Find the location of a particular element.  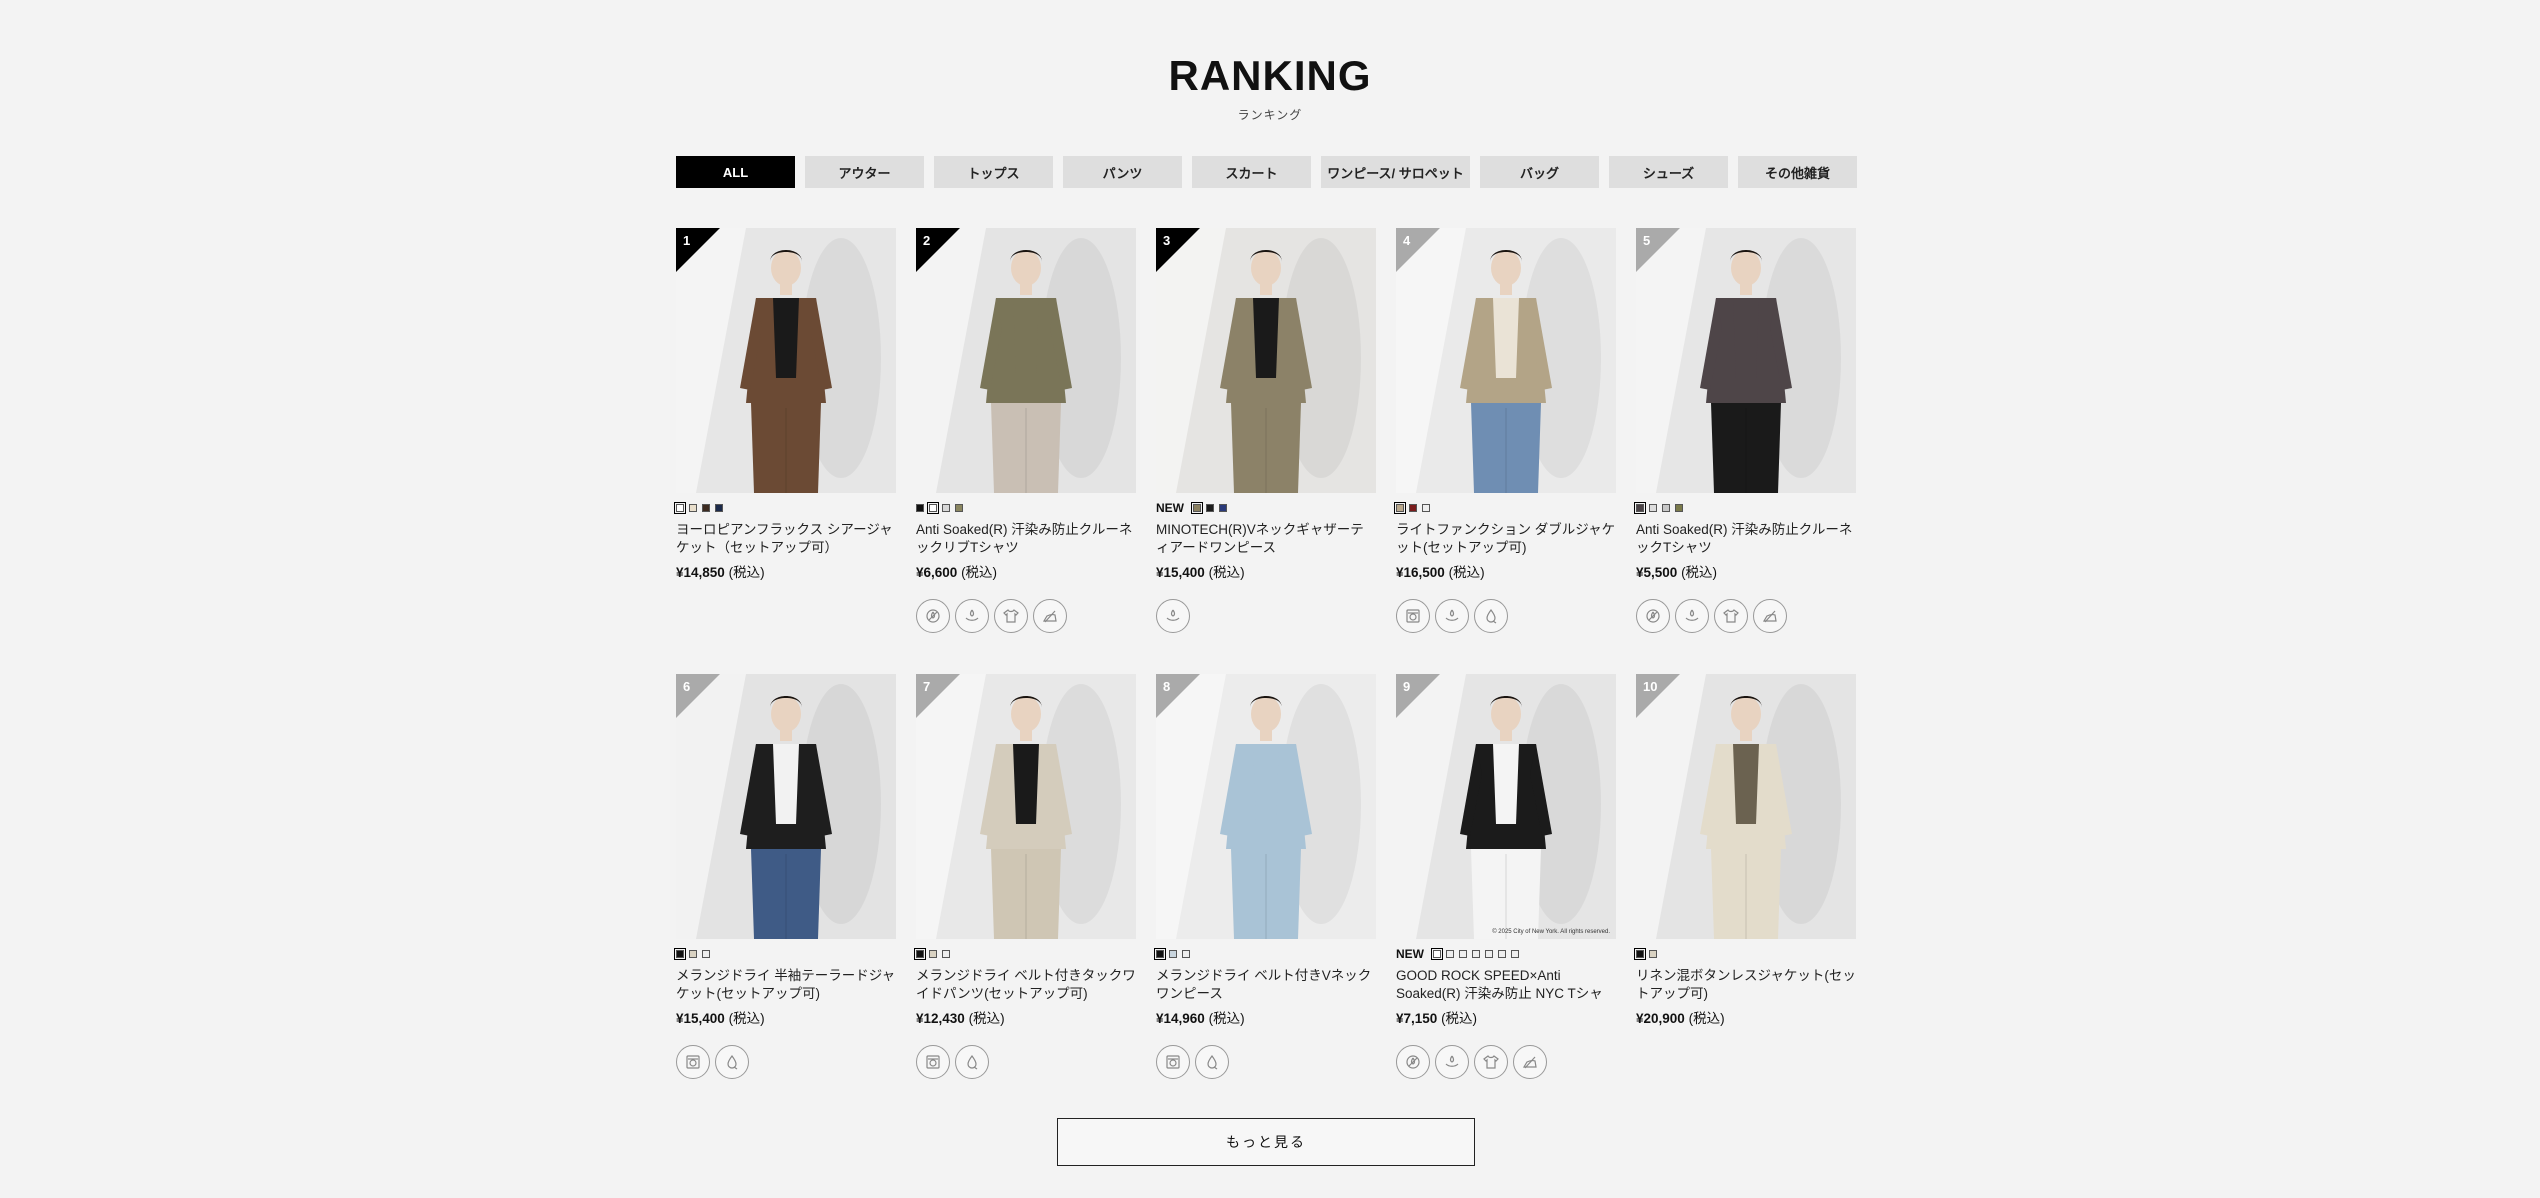

tab-goods: その他雑貨 is located at coordinates (1797, 172).